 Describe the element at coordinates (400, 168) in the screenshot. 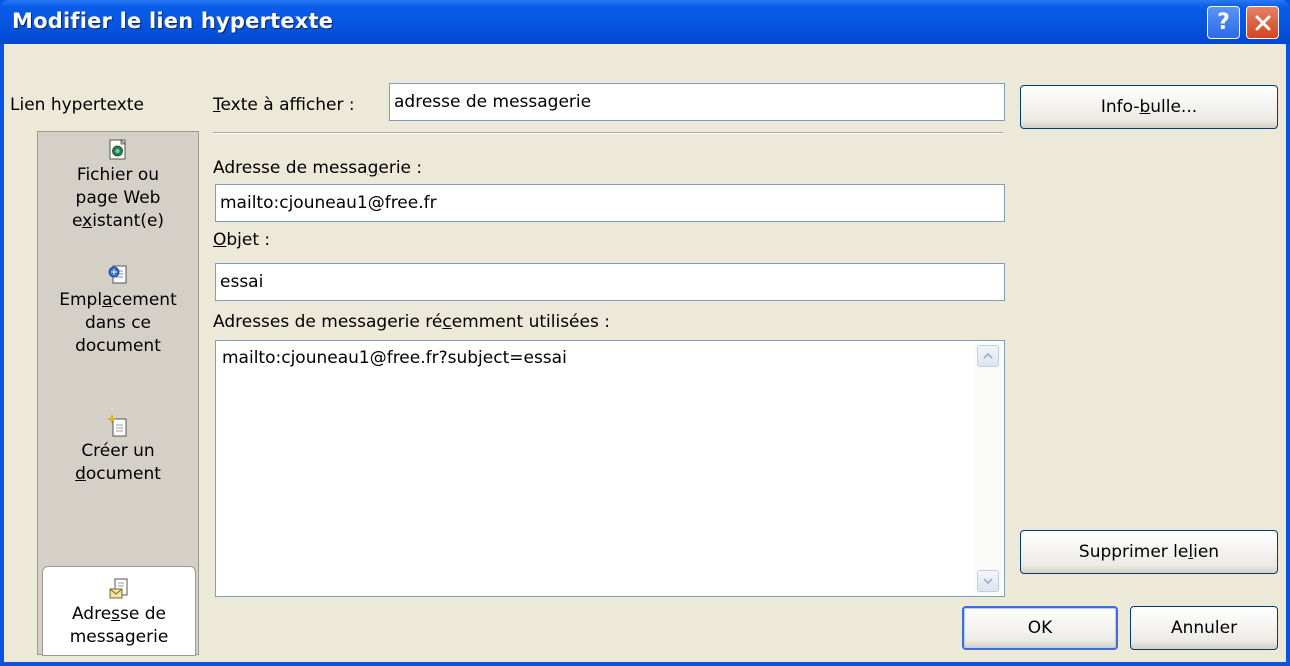

I see `label-part: erie :` at that location.